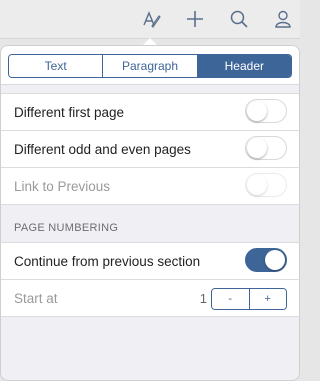 Image resolution: width=320 pixels, height=381 pixels. I want to click on option-row-different-odd-even: Different odd and even pages, so click(150, 149).